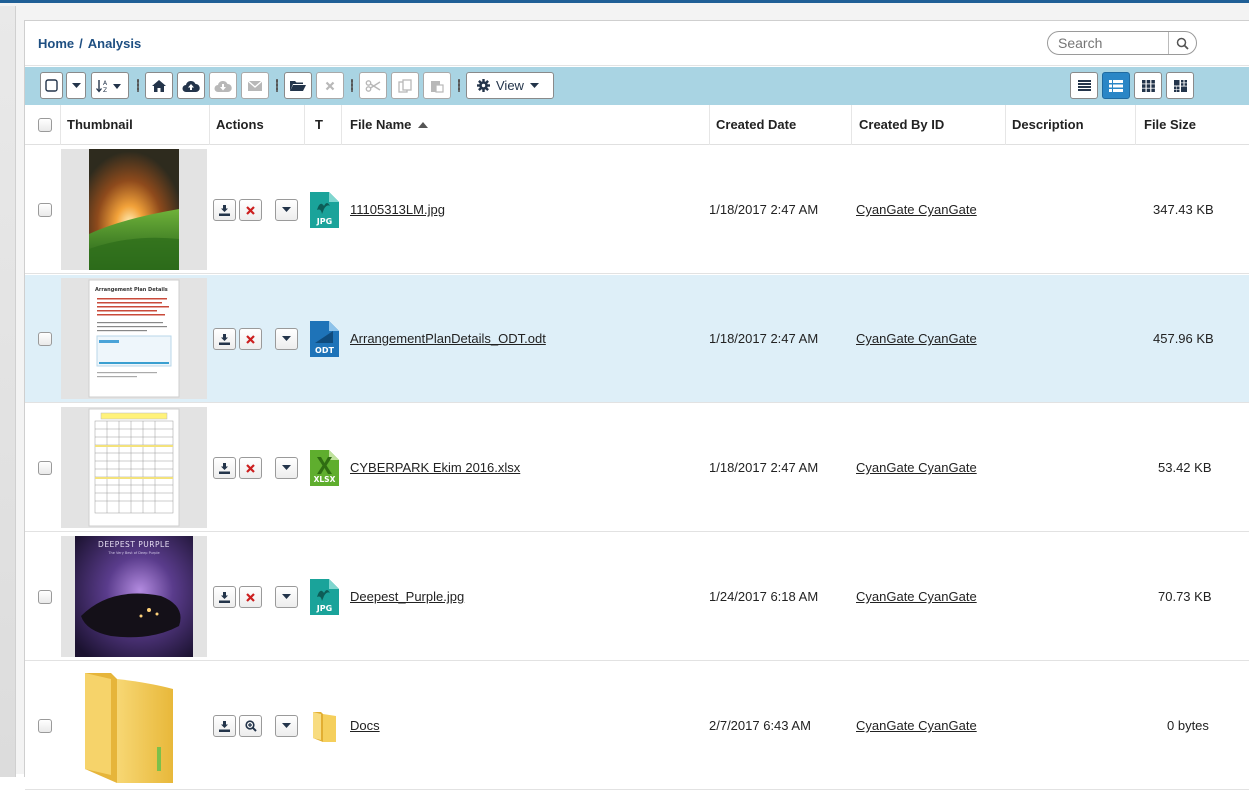 The width and height of the screenshot is (1249, 790). Describe the element at coordinates (255, 85) in the screenshot. I see `email-button` at that location.